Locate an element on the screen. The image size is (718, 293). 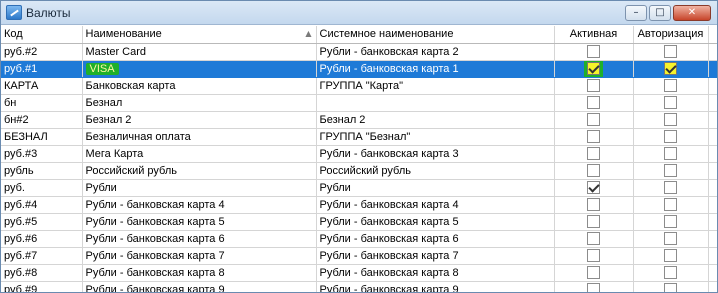
cell-system-name: Рубли - банковская карта 8 is located at coordinates (435, 273).